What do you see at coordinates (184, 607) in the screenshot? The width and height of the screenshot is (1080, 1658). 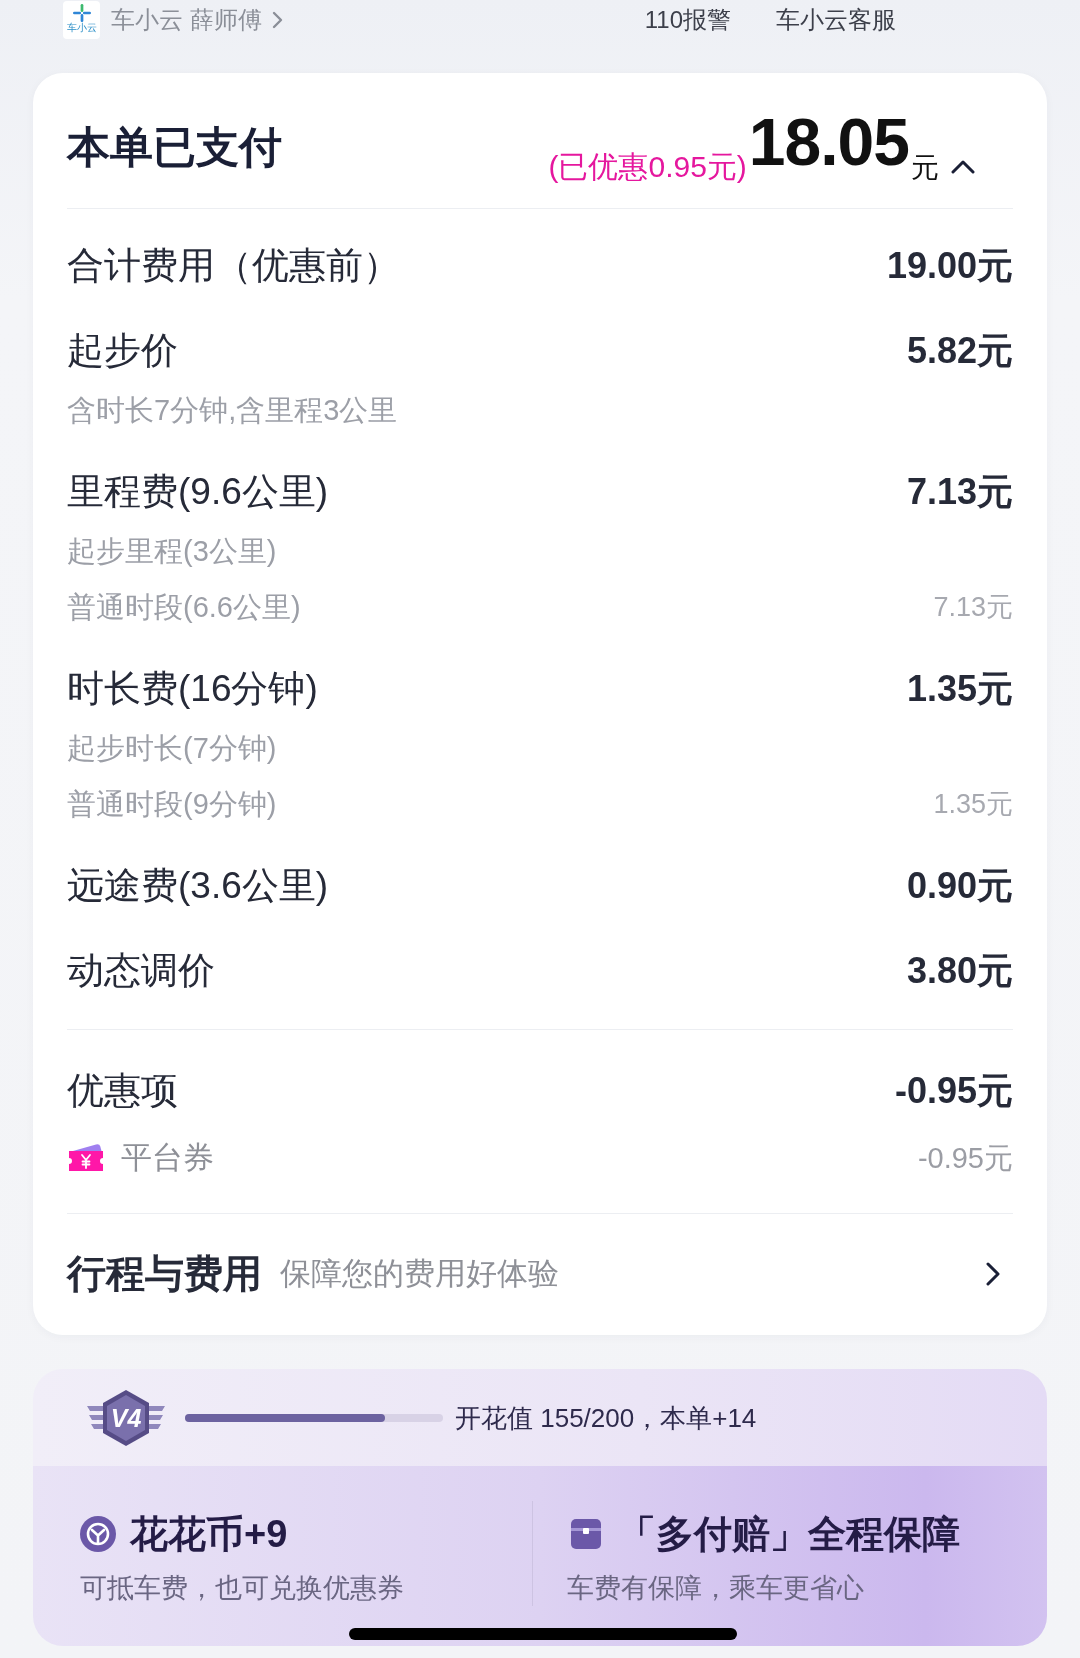 I see `fee-detail: 普通时段(6.6公里)` at bounding box center [184, 607].